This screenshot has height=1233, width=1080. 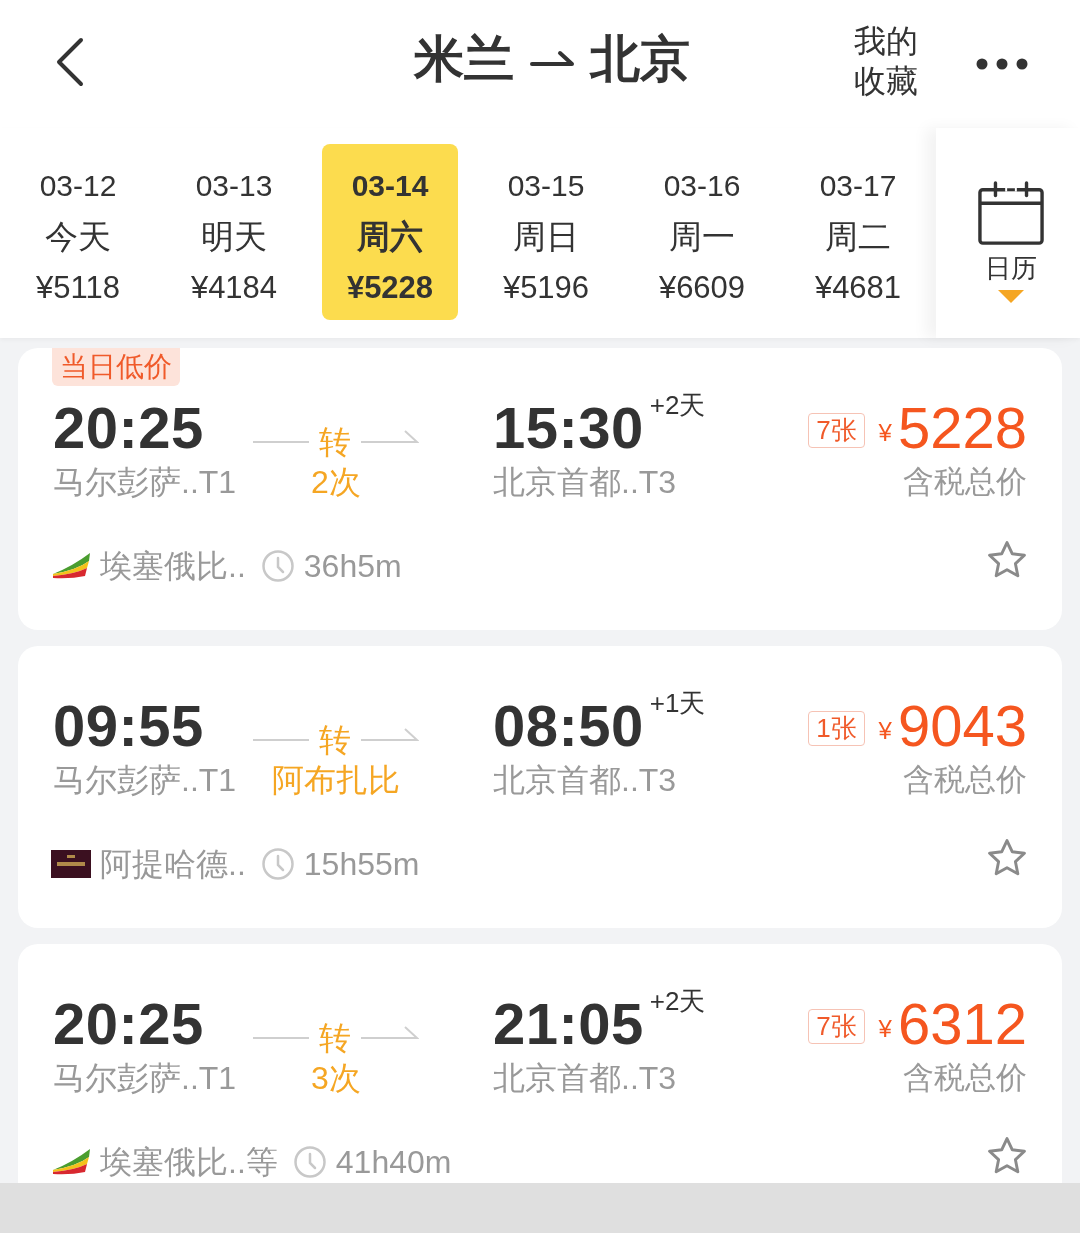 I want to click on date-price: ¥5118, so click(x=78, y=288).